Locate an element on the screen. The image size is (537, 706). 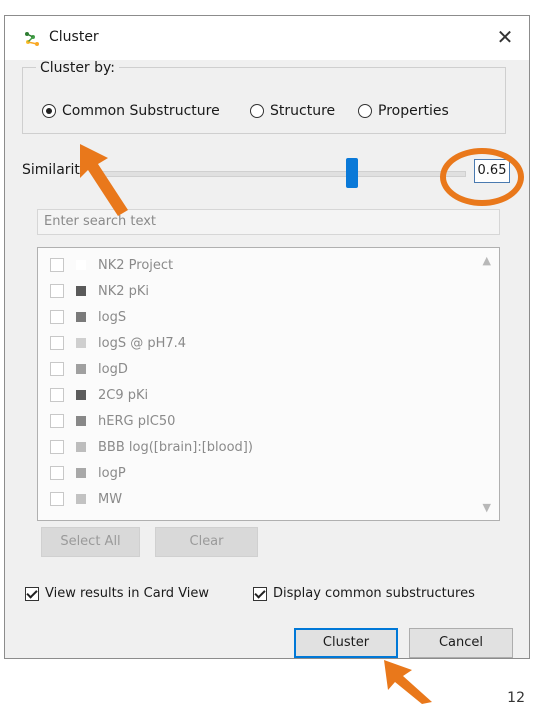
list-item-label: BBB log([brain]:[blood]) is located at coordinates (175, 447).